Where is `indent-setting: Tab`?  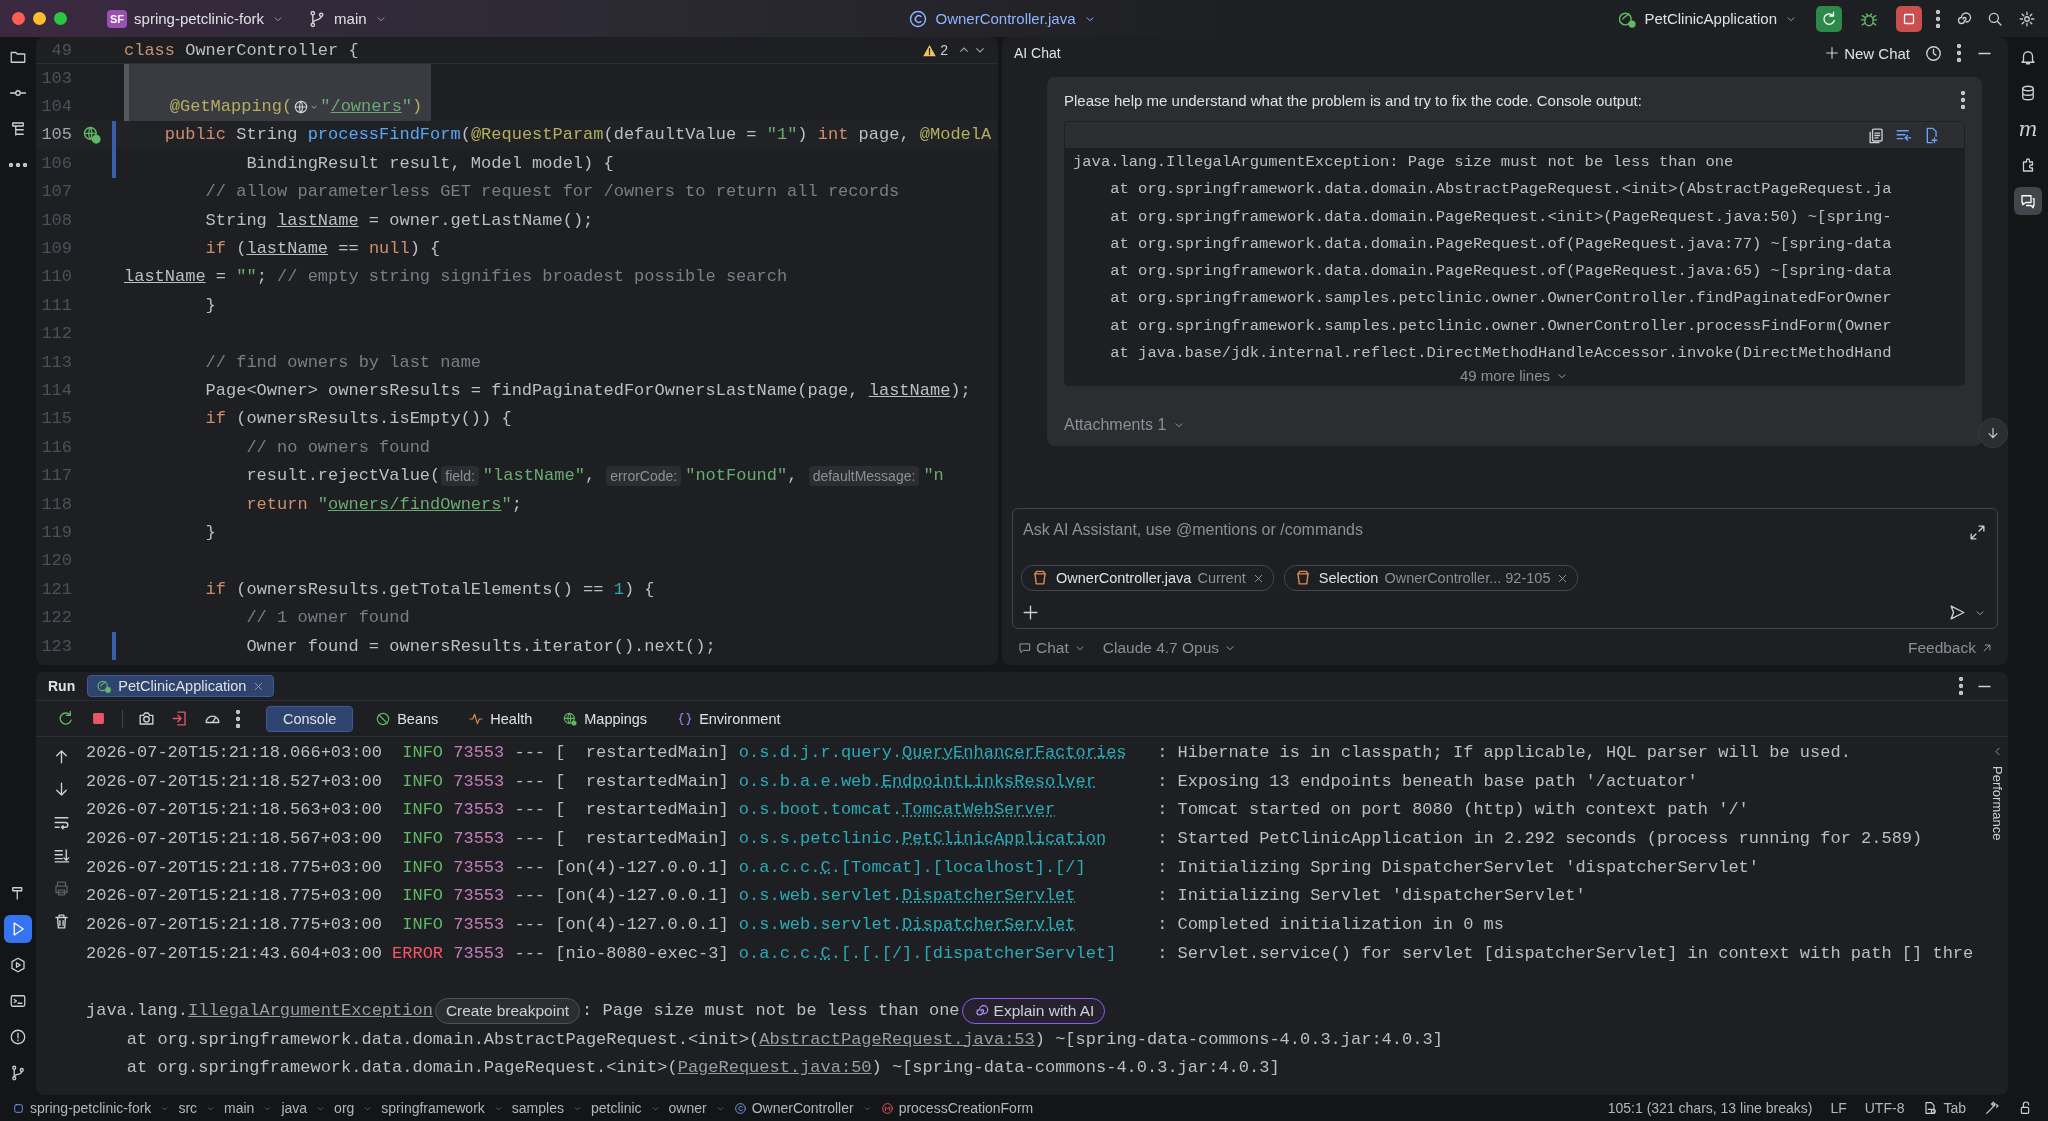 indent-setting: Tab is located at coordinates (1944, 1108).